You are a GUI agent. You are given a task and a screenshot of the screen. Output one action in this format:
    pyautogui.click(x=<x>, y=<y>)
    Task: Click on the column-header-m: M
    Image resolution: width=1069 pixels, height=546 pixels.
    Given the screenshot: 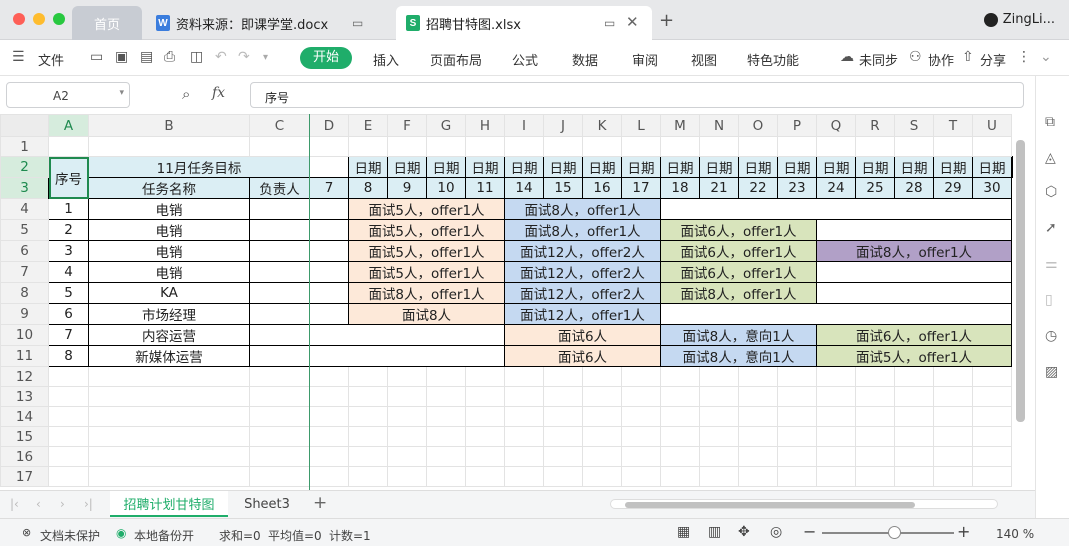 What is the action you would take?
    pyautogui.click(x=680, y=125)
    